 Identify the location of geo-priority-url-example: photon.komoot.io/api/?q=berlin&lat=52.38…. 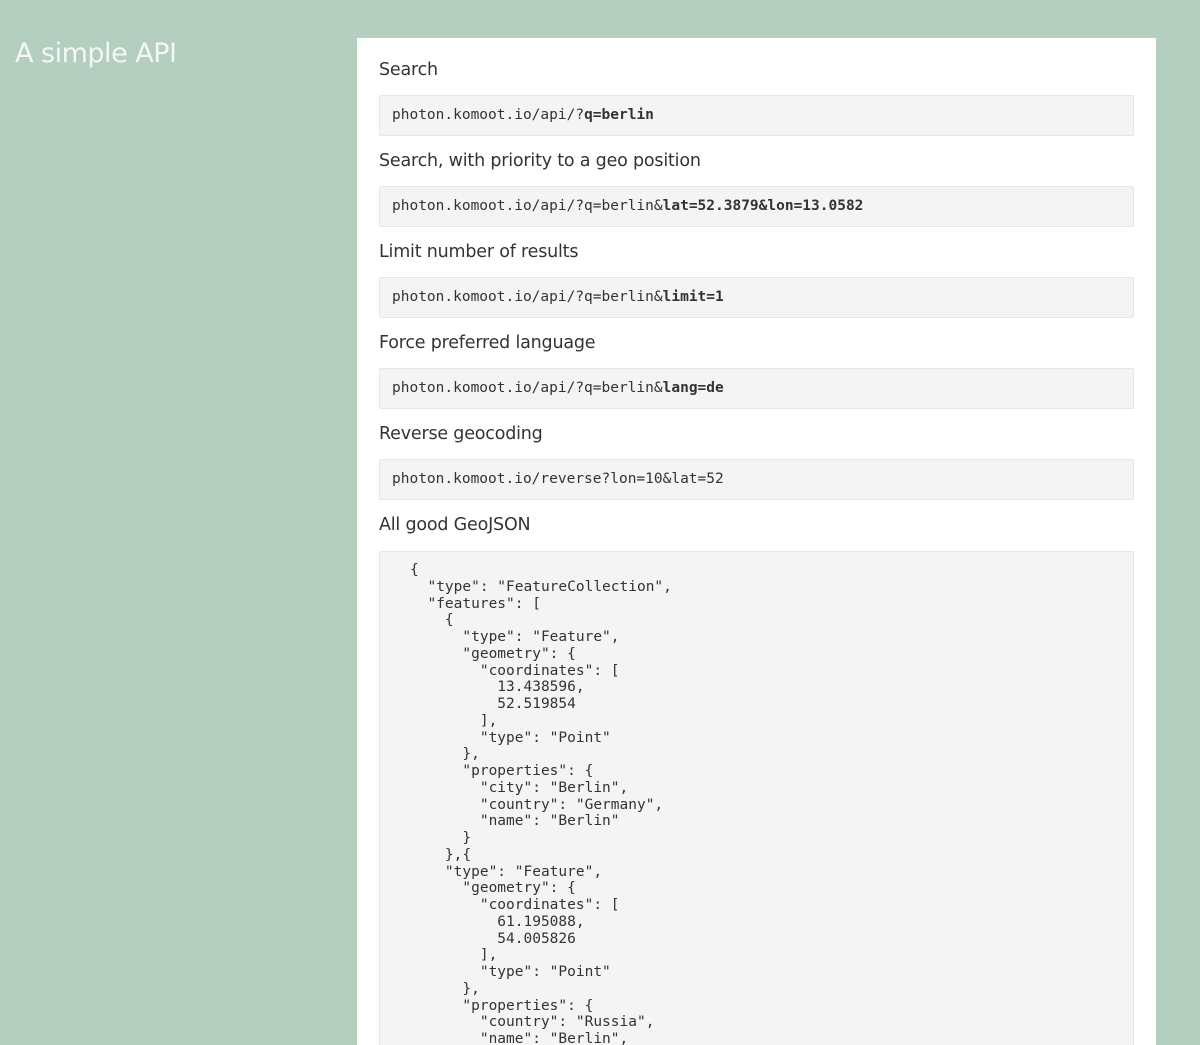
(756, 206).